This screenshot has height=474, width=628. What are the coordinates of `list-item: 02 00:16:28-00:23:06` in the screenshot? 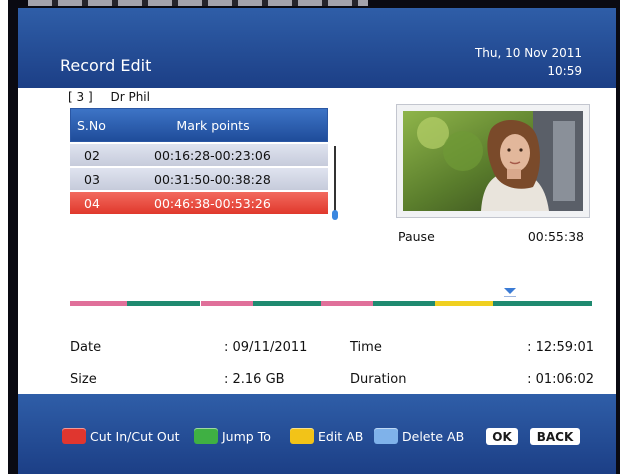 It's located at (199, 155).